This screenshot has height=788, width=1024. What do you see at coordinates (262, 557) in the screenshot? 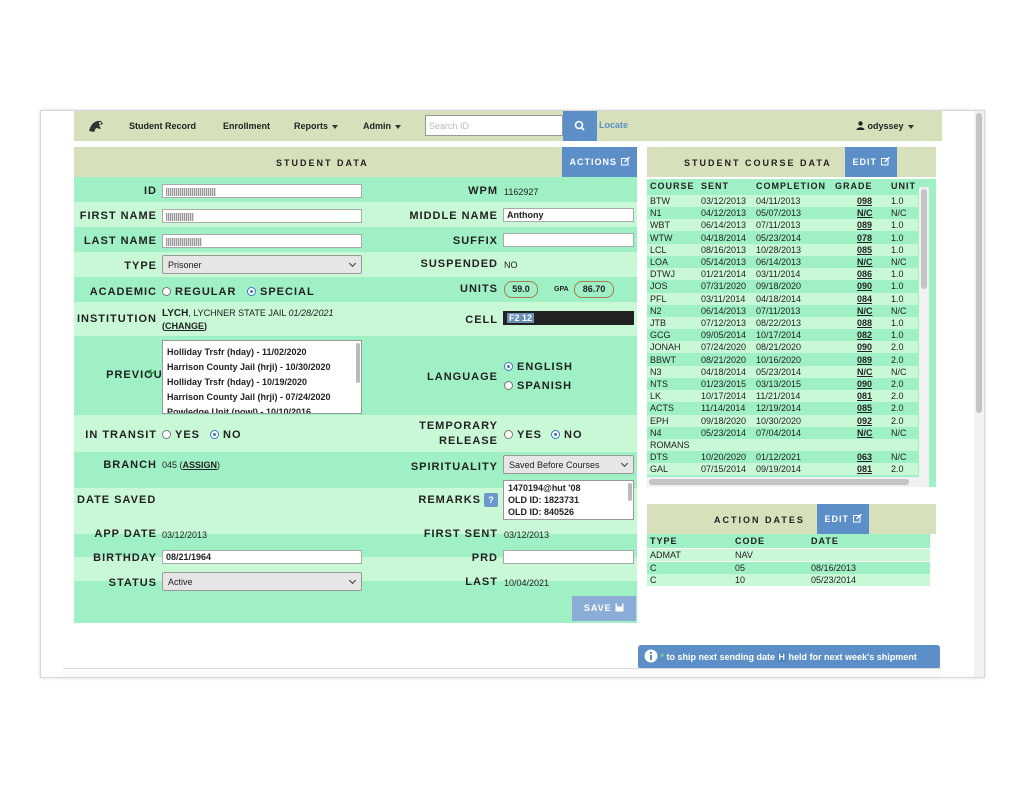
I see `birthday-field: 08/21/1964` at bounding box center [262, 557].